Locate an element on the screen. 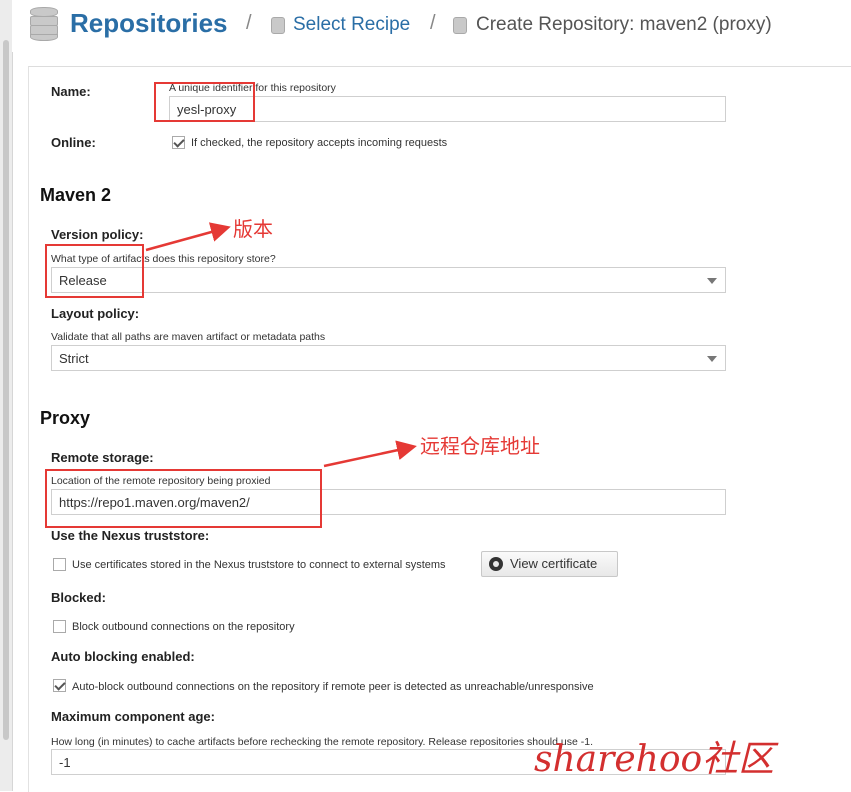 This screenshot has width=851, height=792. version-annotation: 版本 is located at coordinates (253, 229).